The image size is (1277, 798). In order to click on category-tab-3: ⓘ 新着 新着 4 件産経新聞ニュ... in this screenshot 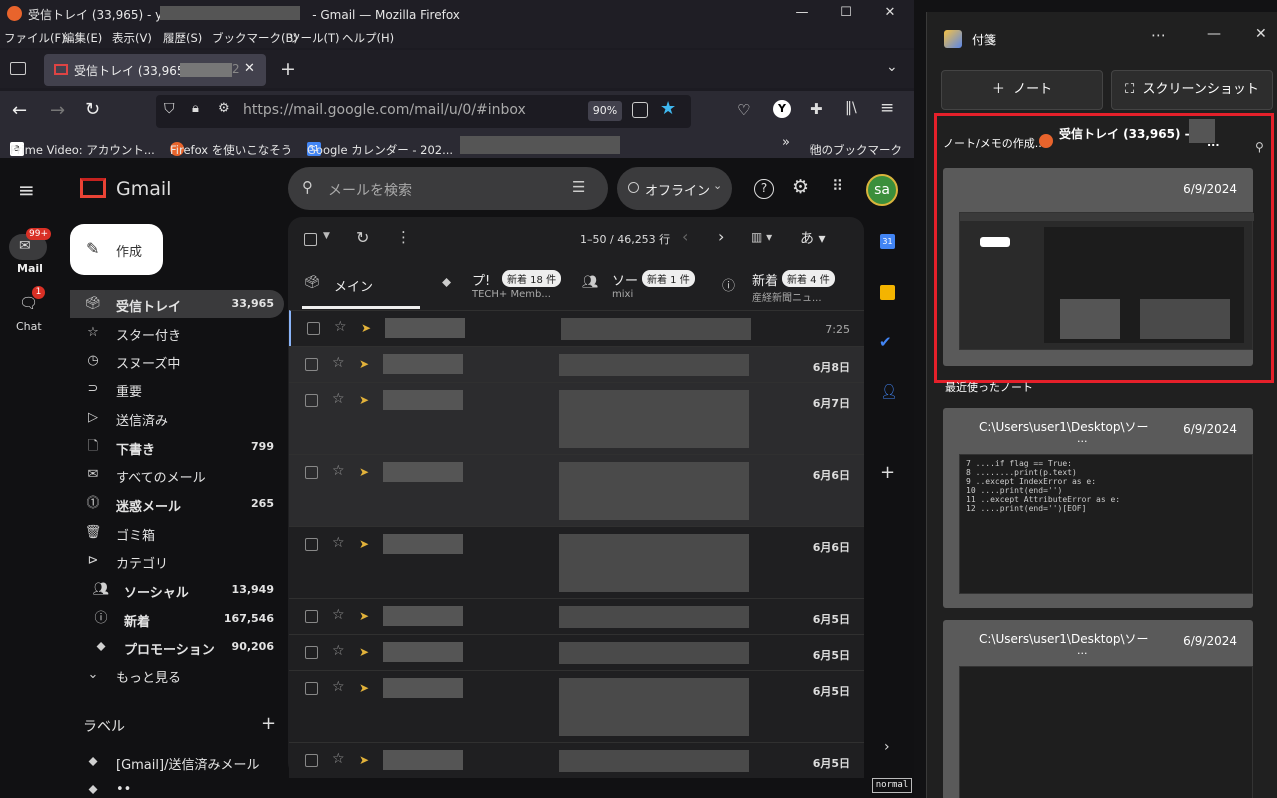, I will do `click(785, 286)`.